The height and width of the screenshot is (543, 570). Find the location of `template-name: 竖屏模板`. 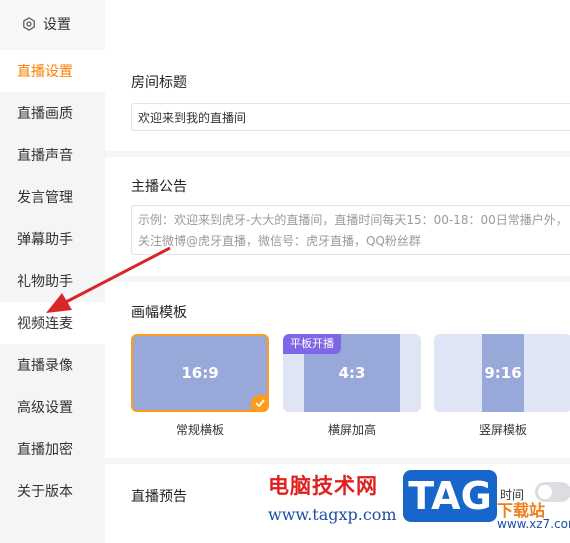

template-name: 竖屏模板 is located at coordinates (502, 430).